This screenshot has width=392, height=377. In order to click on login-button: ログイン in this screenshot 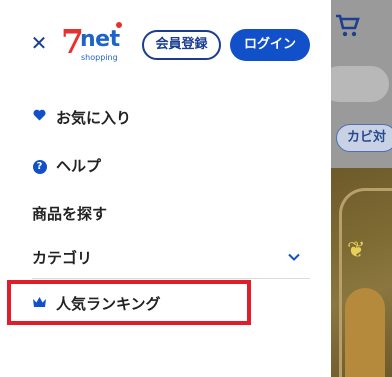, I will do `click(270, 45)`.